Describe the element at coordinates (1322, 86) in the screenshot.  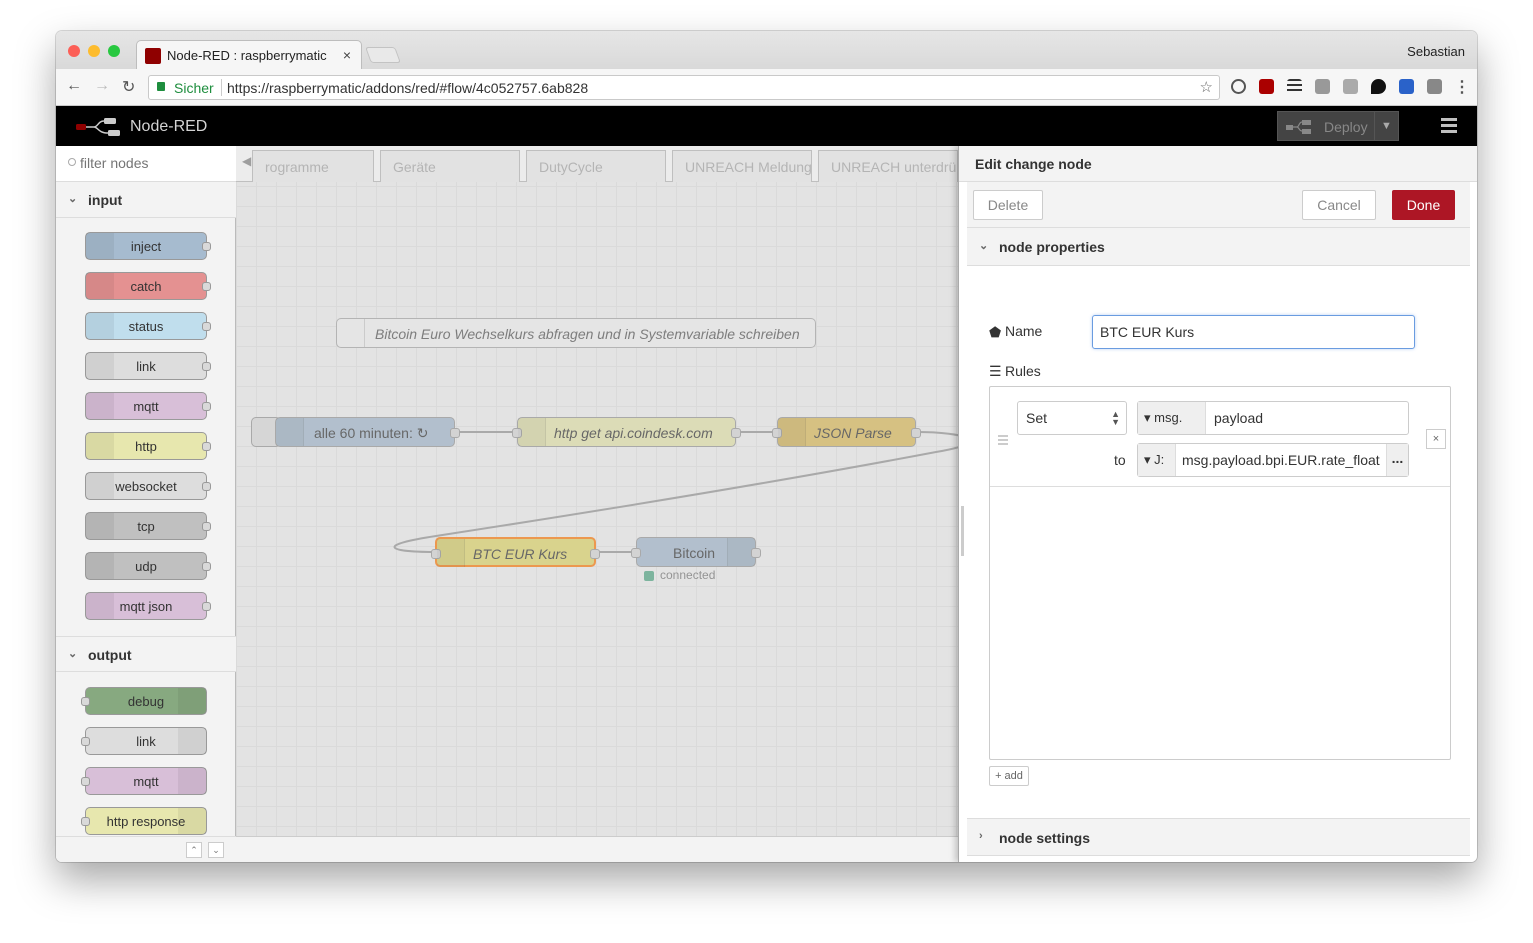
I see `camera-extension-icon` at that location.